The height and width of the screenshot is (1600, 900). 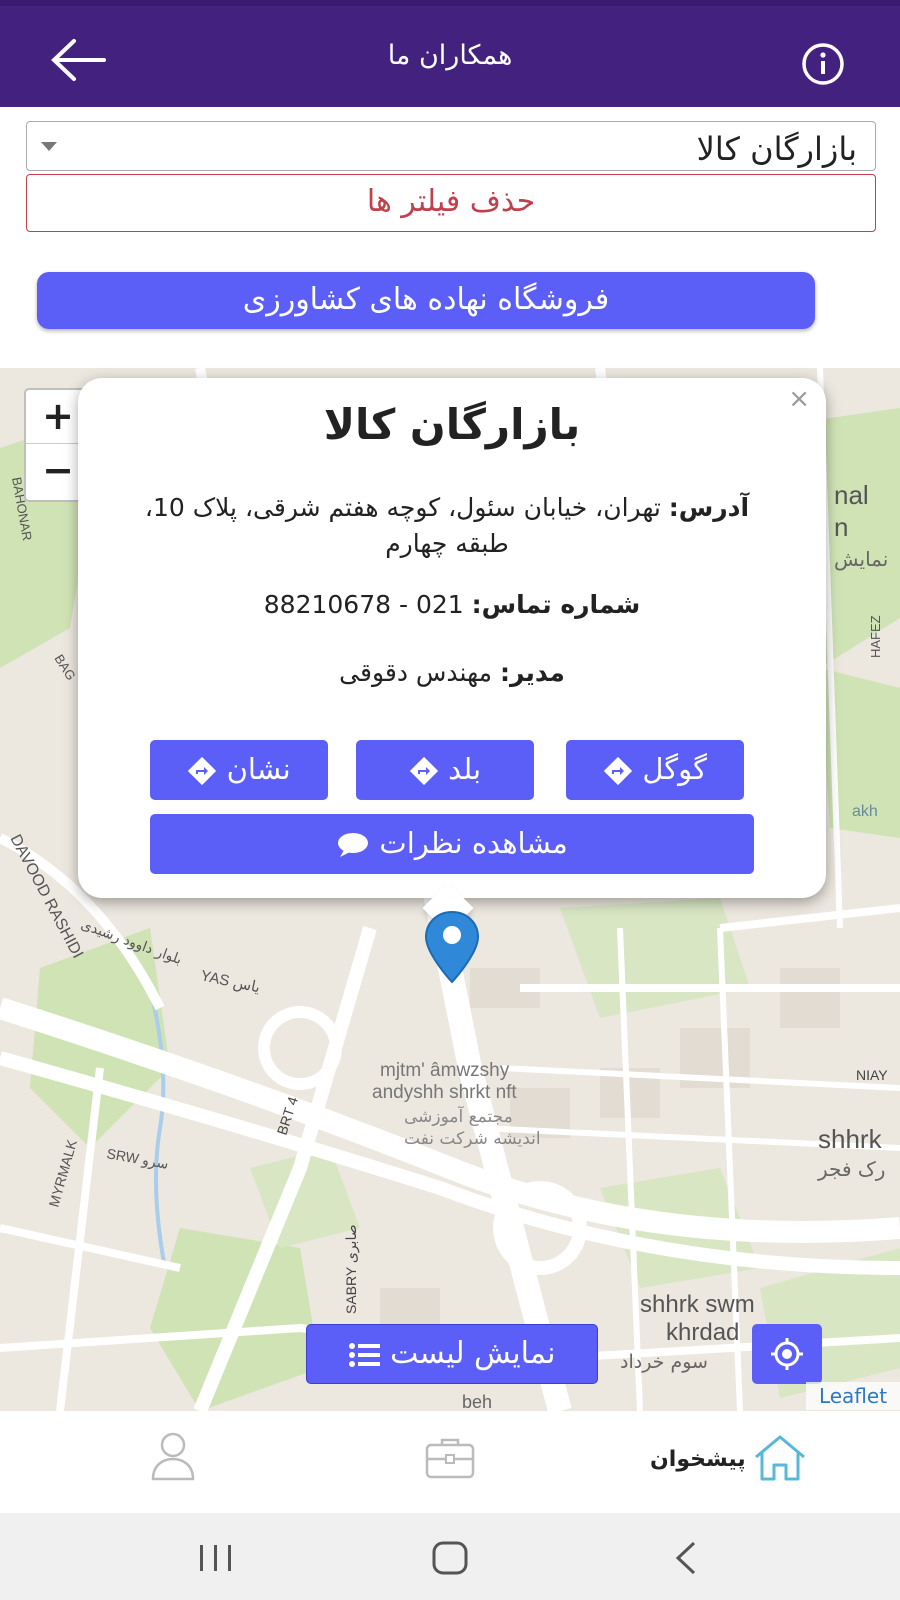 I want to click on view-reviews-button: مشاهده نظرات, so click(x=452, y=844).